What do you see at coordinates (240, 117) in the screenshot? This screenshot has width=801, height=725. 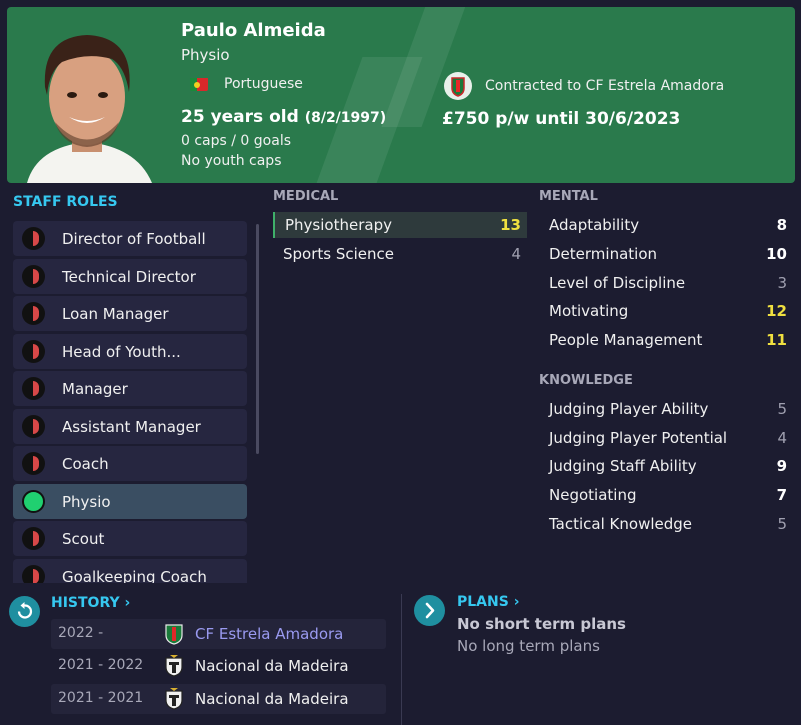 I see `age: 25 years old` at bounding box center [240, 117].